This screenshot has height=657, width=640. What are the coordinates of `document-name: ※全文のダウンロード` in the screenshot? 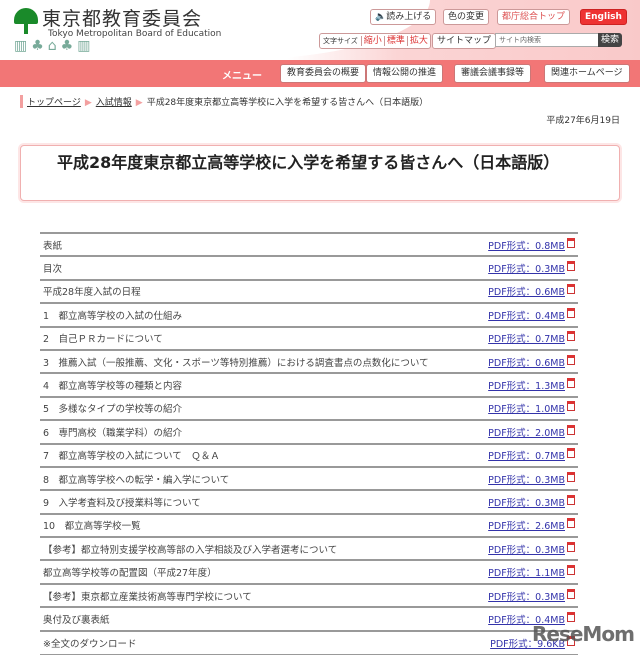 It's located at (249, 642).